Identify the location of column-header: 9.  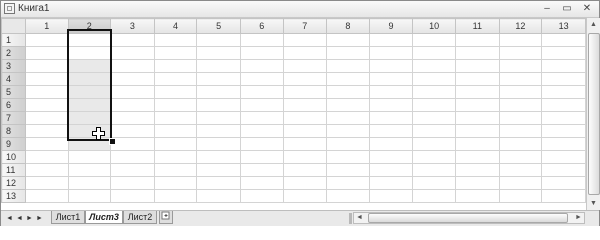
(391, 26).